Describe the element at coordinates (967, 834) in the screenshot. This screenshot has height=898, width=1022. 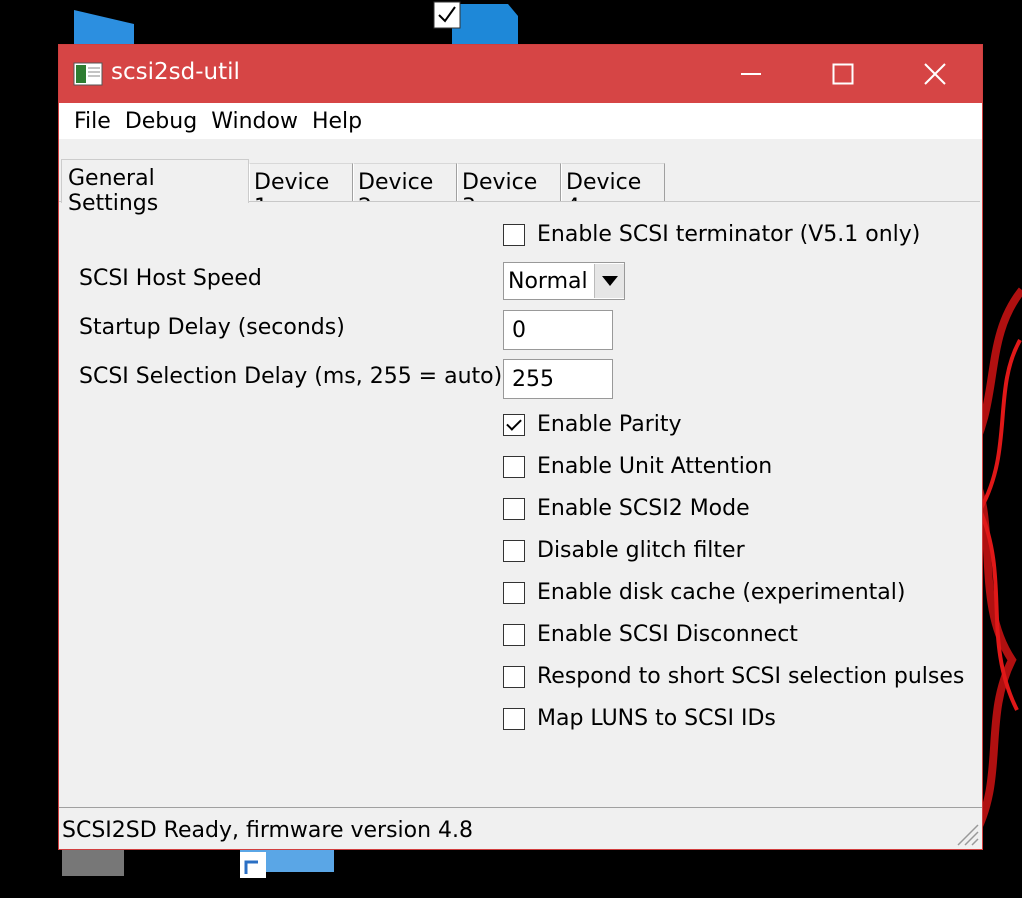
I see `resize-grip-icon` at that location.